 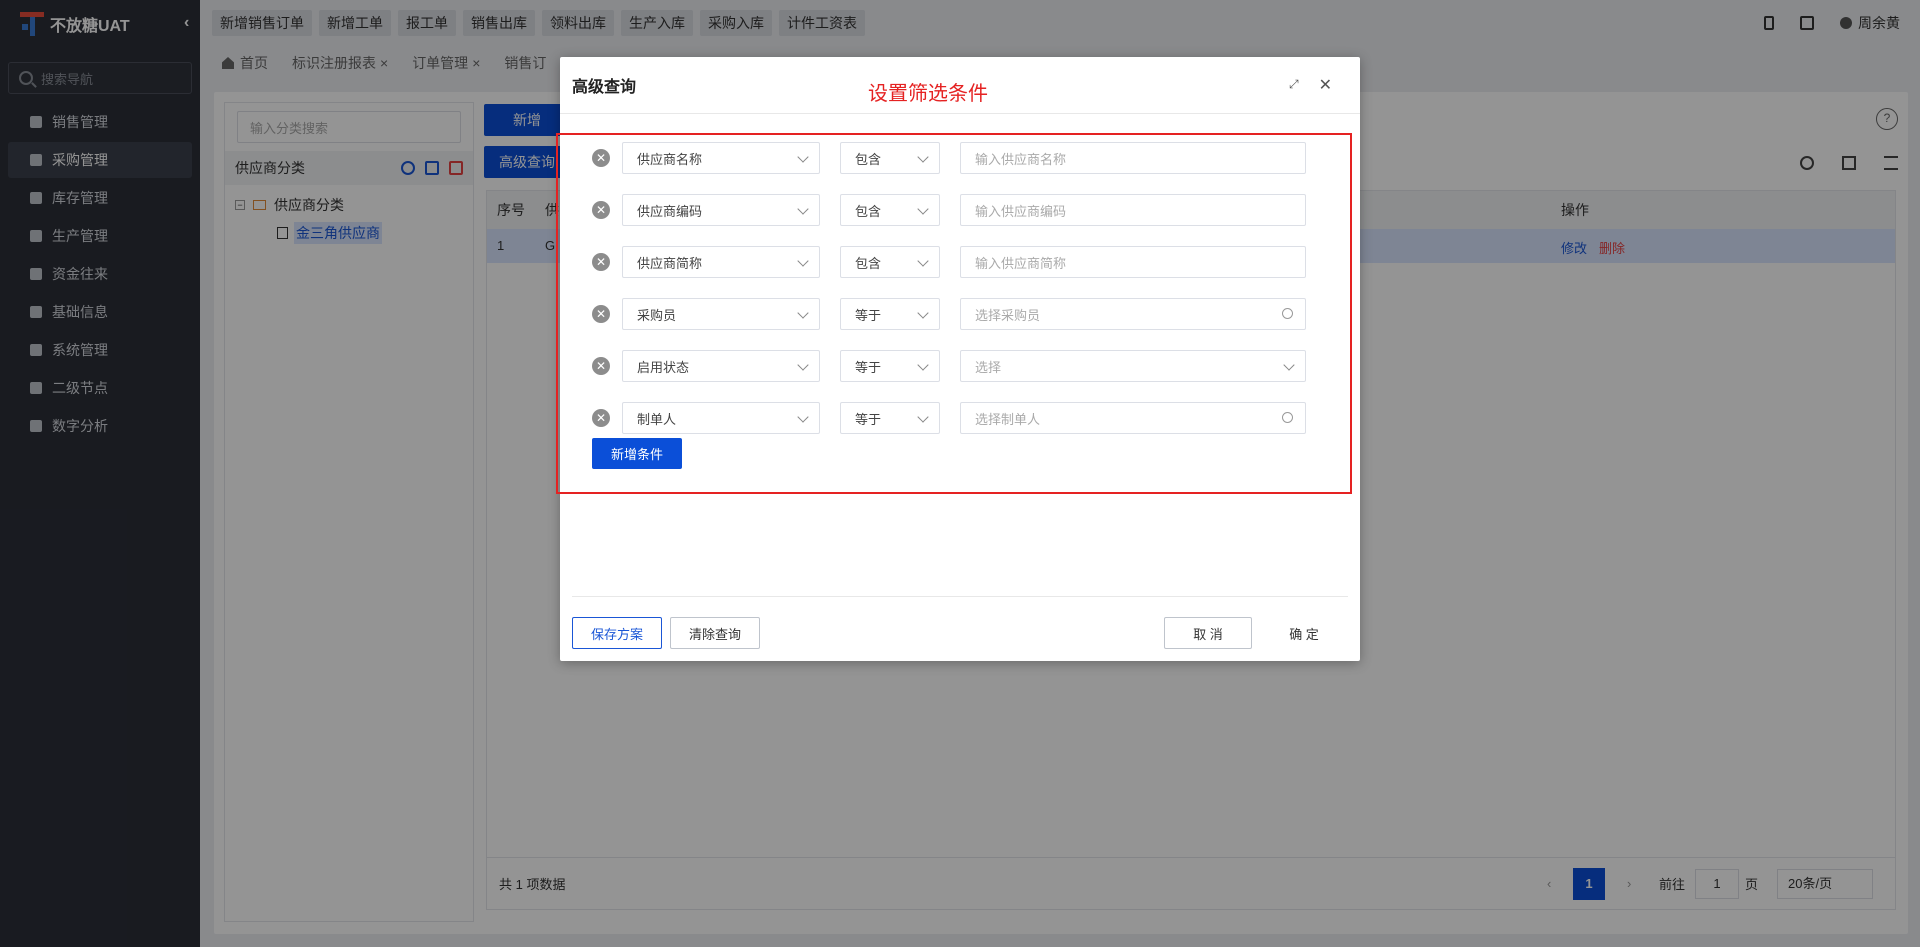 I want to click on value-input-placeholder: 输入供应商编码, so click(x=1021, y=211).